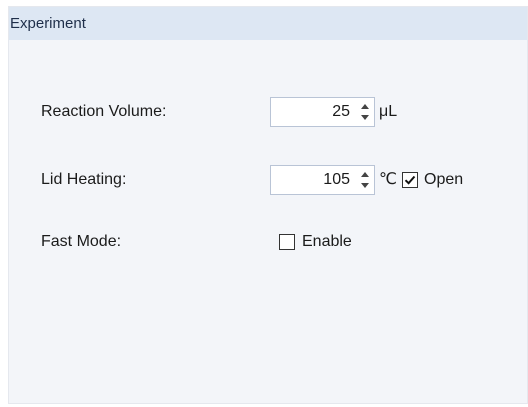  What do you see at coordinates (327, 242) in the screenshot?
I see `fast-mode-enable-label: Enable` at bounding box center [327, 242].